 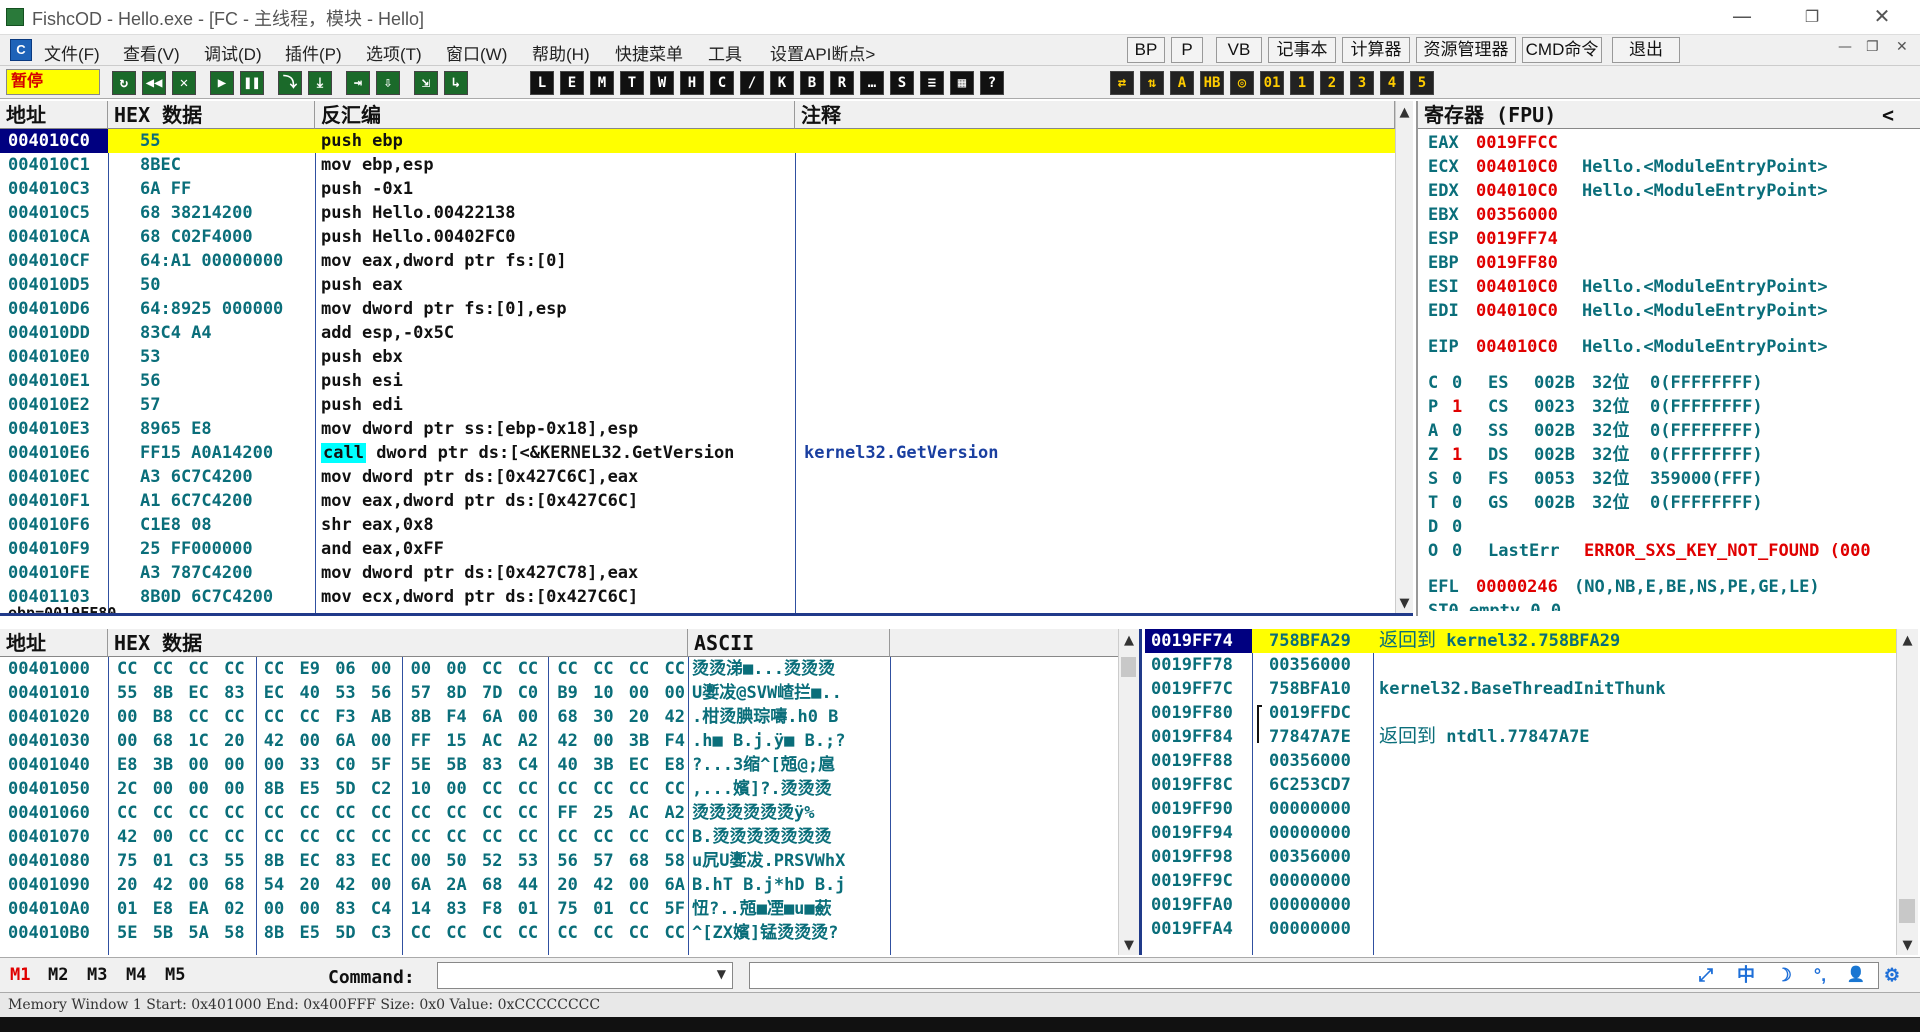 What do you see at coordinates (675, 885) in the screenshot?
I see `dump-byte: 6A` at bounding box center [675, 885].